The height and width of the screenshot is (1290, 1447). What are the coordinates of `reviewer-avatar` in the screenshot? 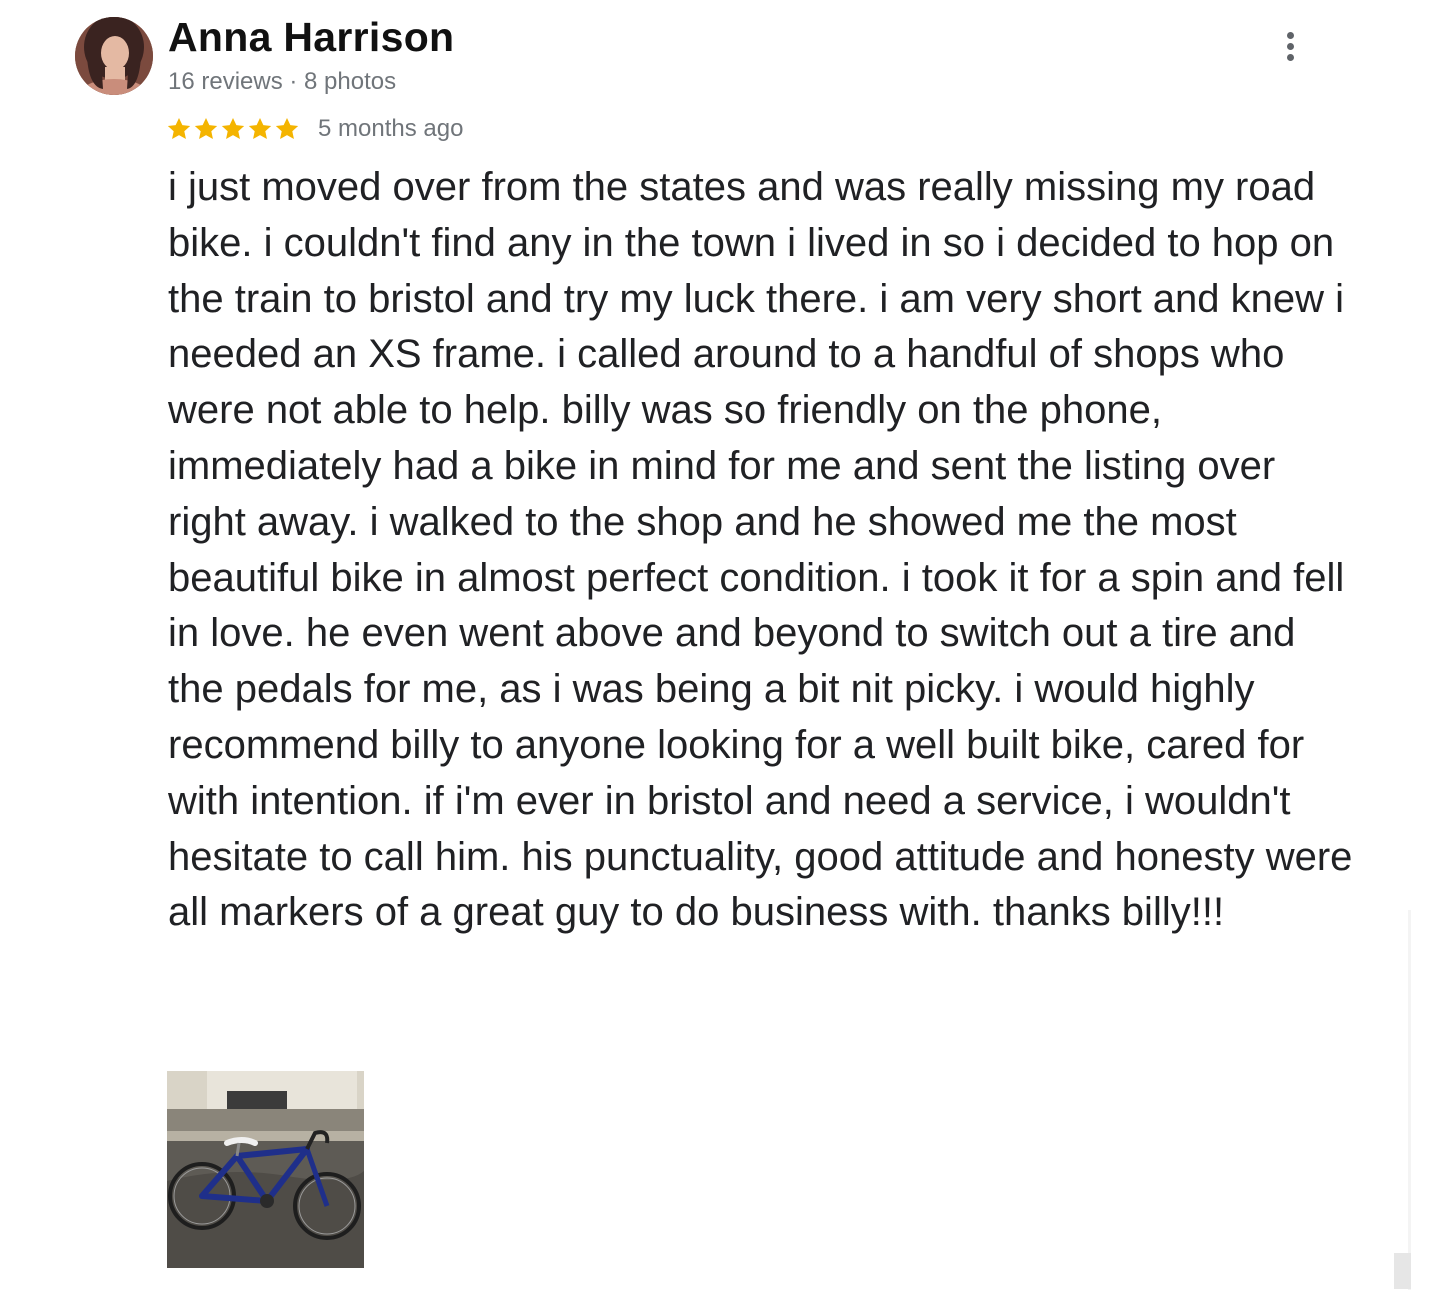 It's located at (114, 56).